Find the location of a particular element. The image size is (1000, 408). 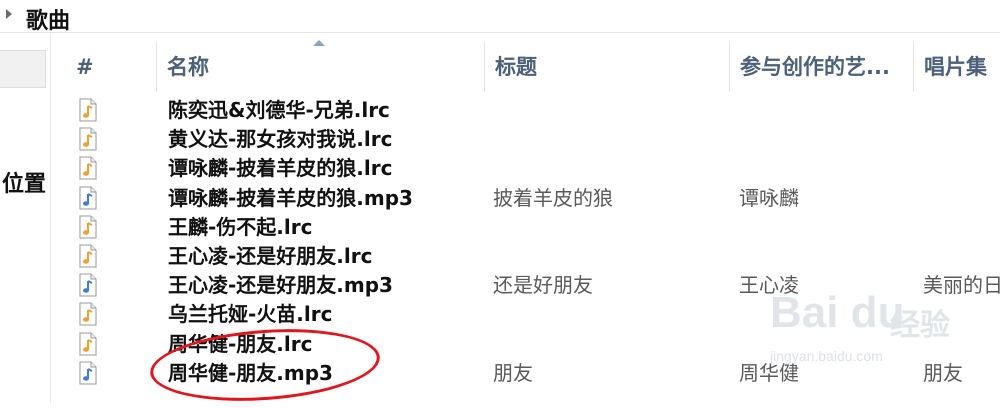

column-header-name: 名称 is located at coordinates (320, 67).